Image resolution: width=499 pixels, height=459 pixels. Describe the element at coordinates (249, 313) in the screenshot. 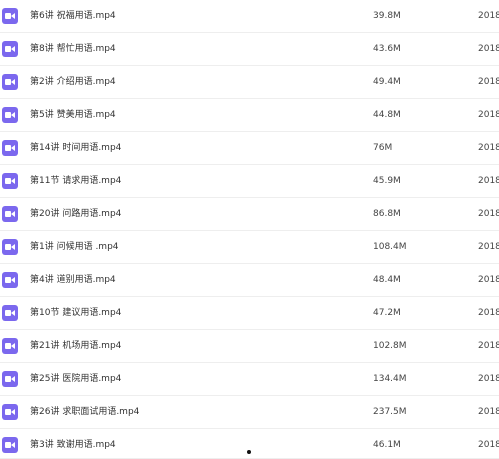

I see `file-row: 第10节 建议用语.mp4 47.2M 2018-` at that location.